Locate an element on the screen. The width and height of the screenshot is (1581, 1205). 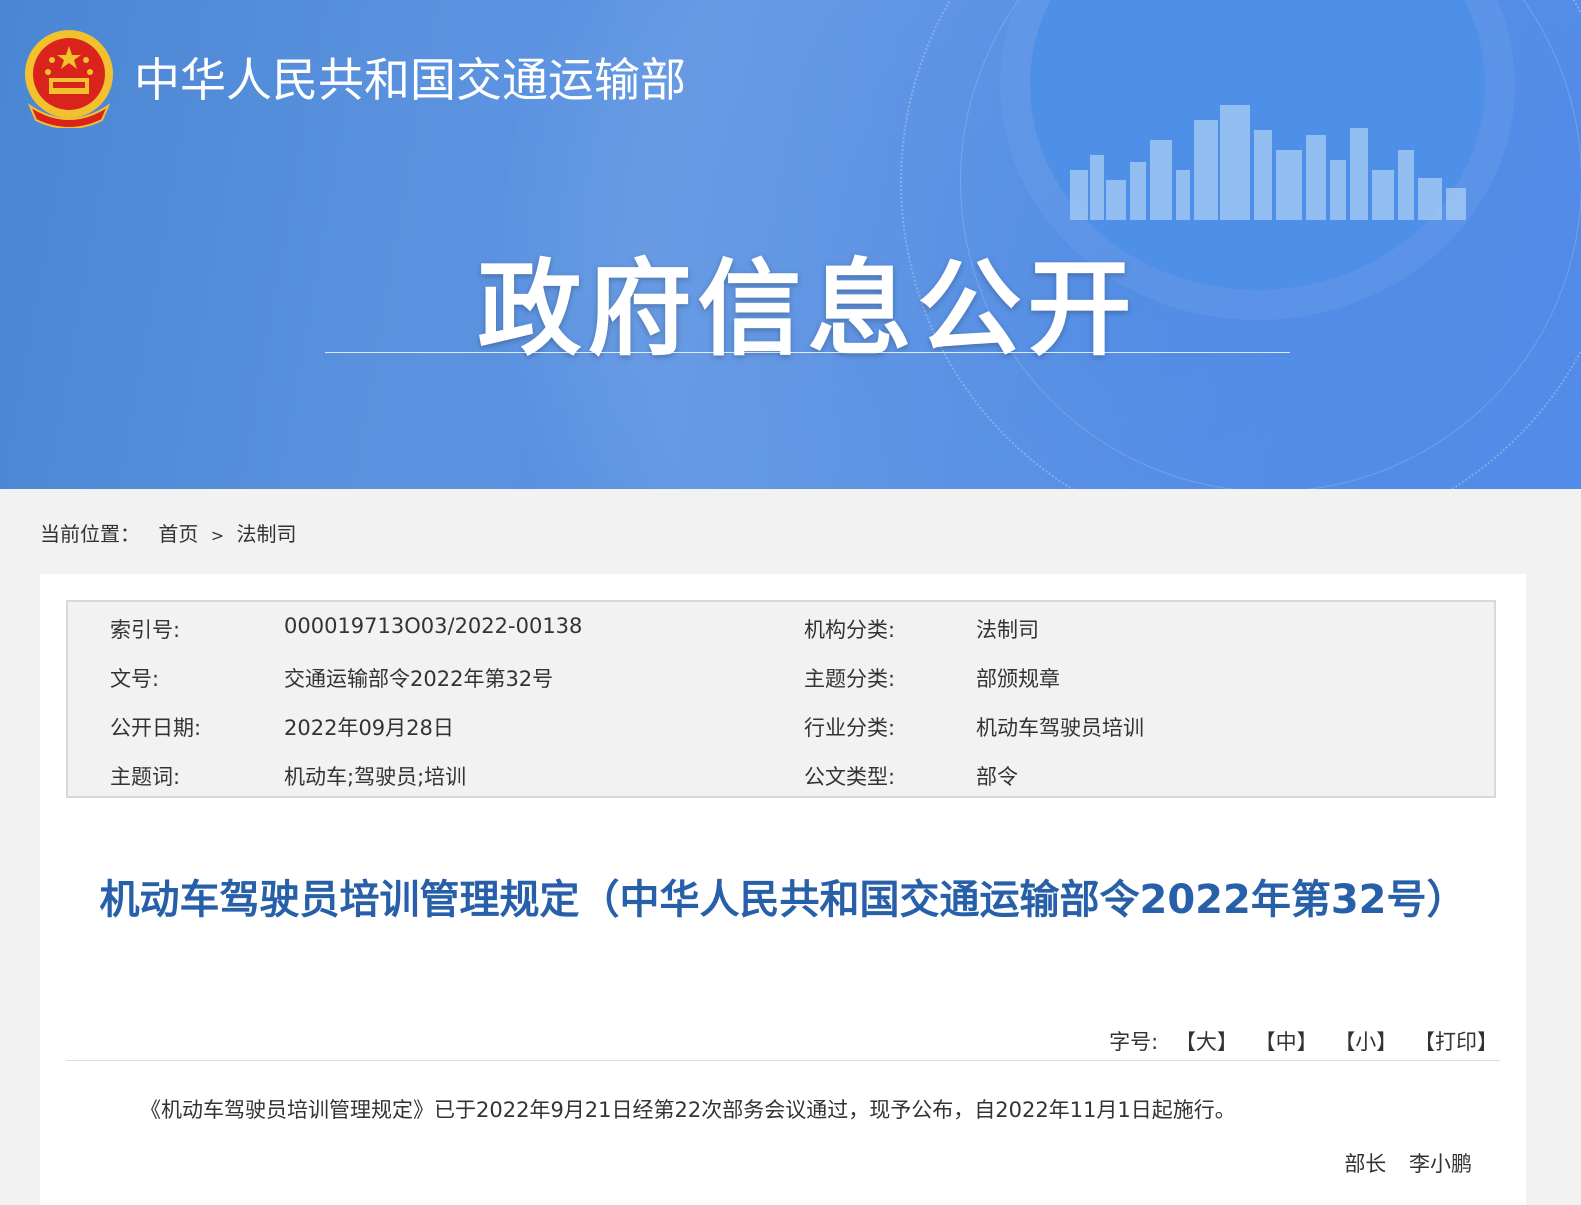
breadcrumb-department-link: 法制司 is located at coordinates (266, 532).